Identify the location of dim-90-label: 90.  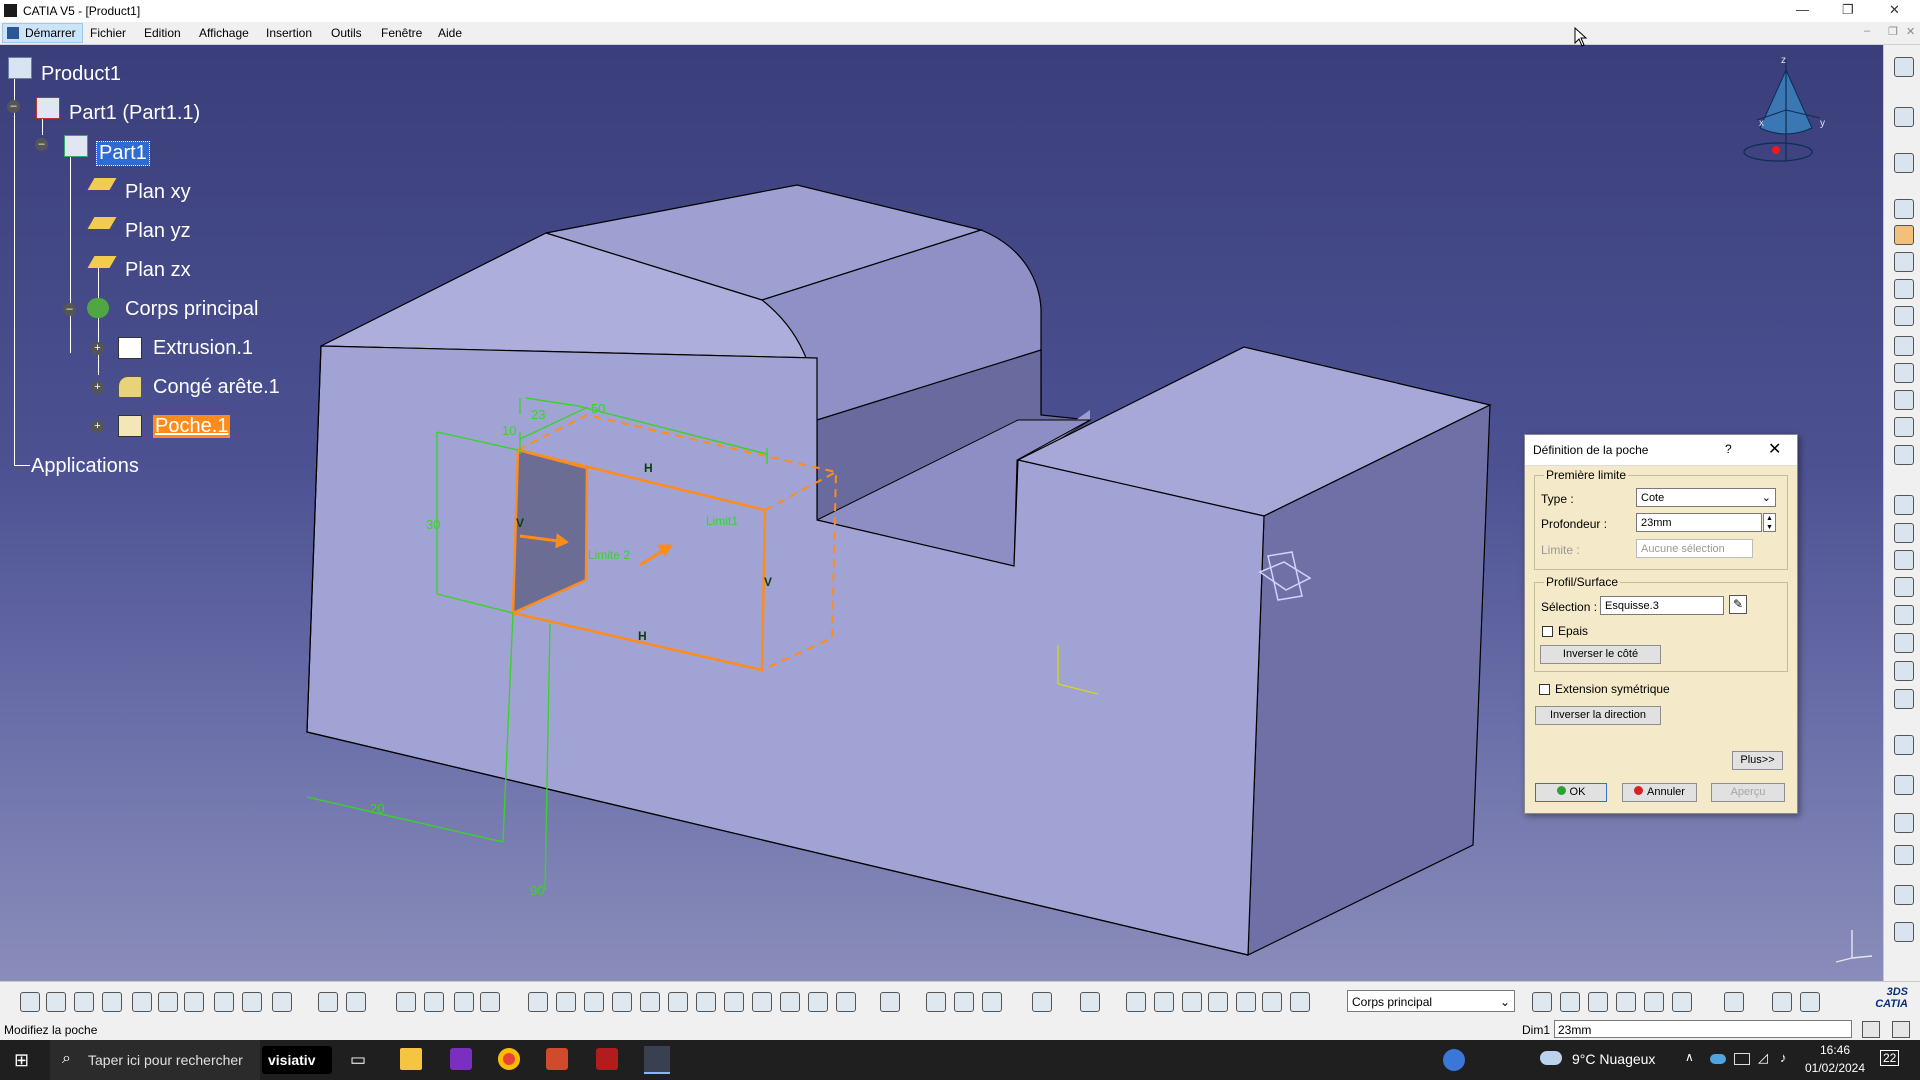
(537, 890).